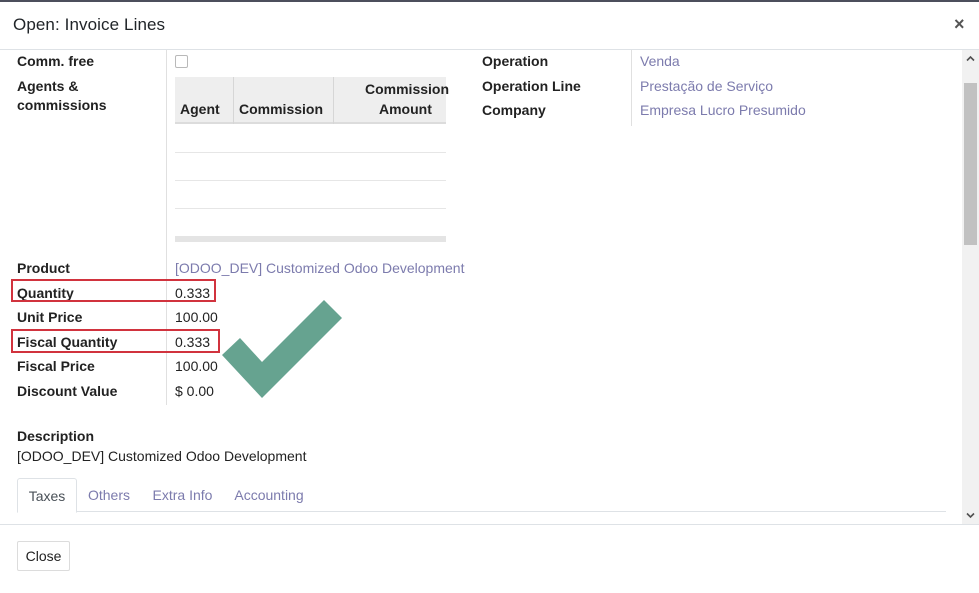 This screenshot has width=979, height=593. What do you see at coordinates (47, 495) in the screenshot?
I see `tab-taxes: Taxes` at bounding box center [47, 495].